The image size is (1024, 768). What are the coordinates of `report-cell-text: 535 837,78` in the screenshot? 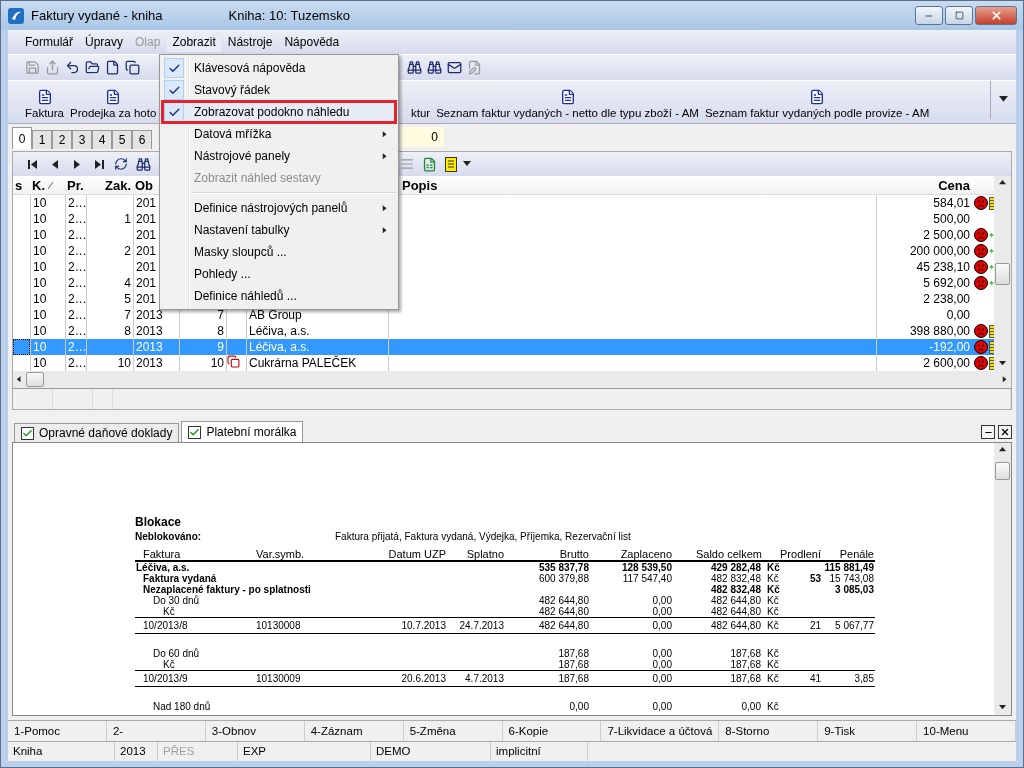 It's located at (563, 567).